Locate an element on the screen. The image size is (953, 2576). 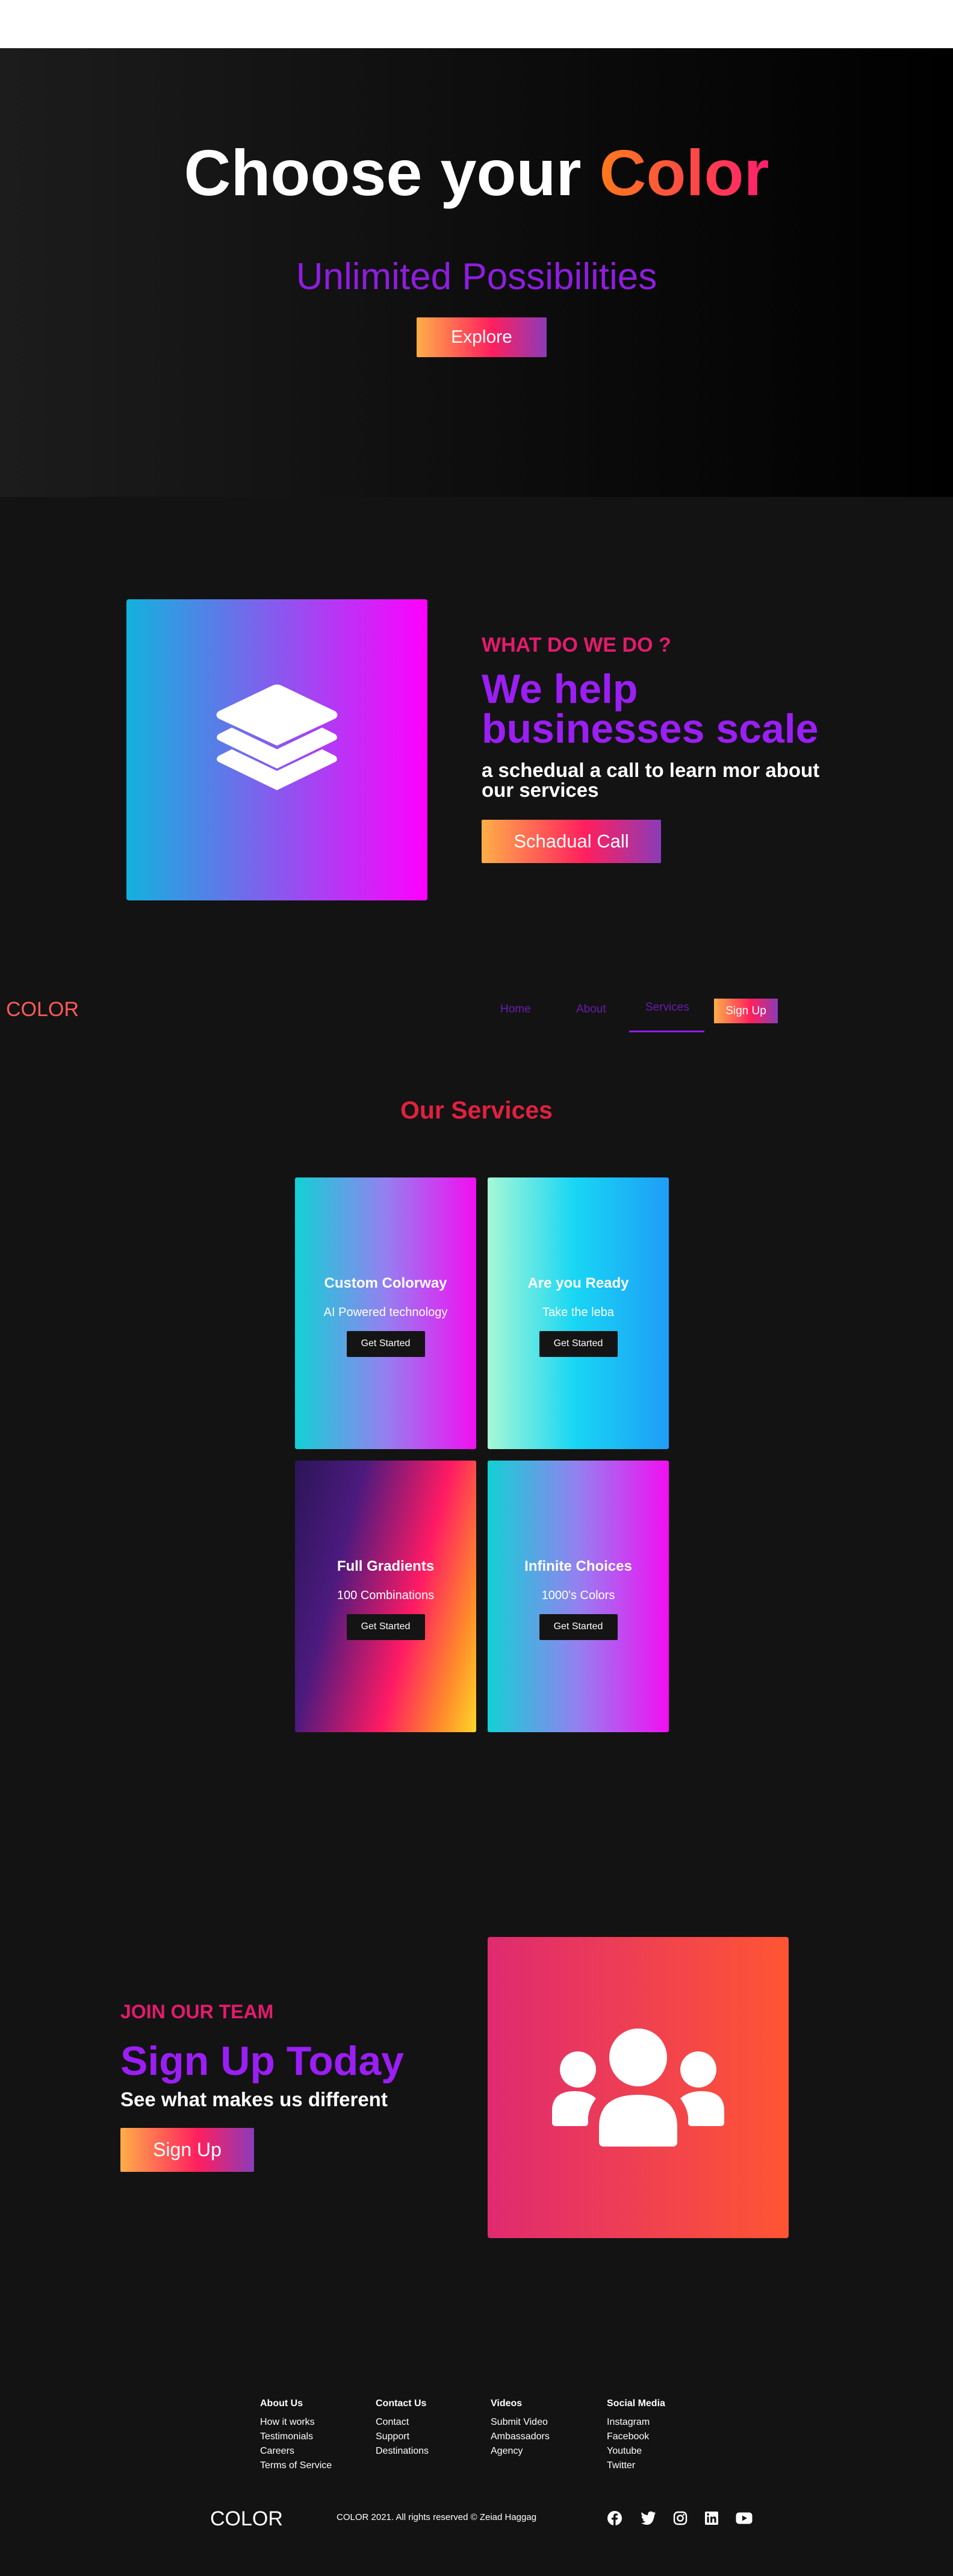
hero-title: Choose your Color is located at coordinates (476, 173).